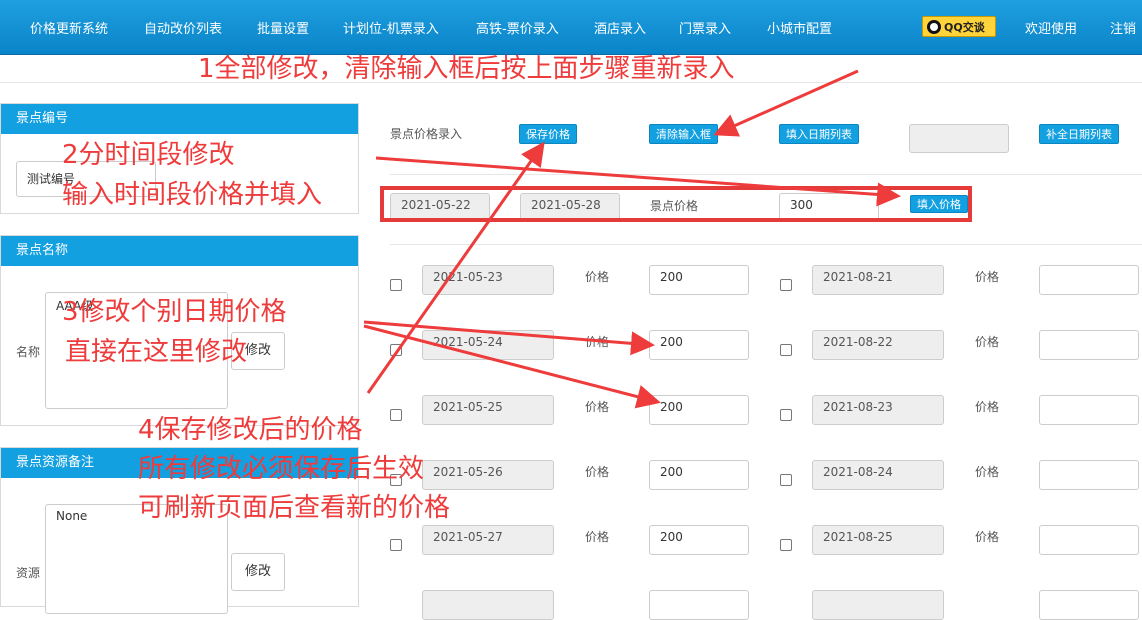 Image resolution: width=1142 pixels, height=620 pixels. What do you see at coordinates (466, 69) in the screenshot?
I see `annotation-step1: 1全部修改，清除输入框后按上面步骤重新录入` at bounding box center [466, 69].